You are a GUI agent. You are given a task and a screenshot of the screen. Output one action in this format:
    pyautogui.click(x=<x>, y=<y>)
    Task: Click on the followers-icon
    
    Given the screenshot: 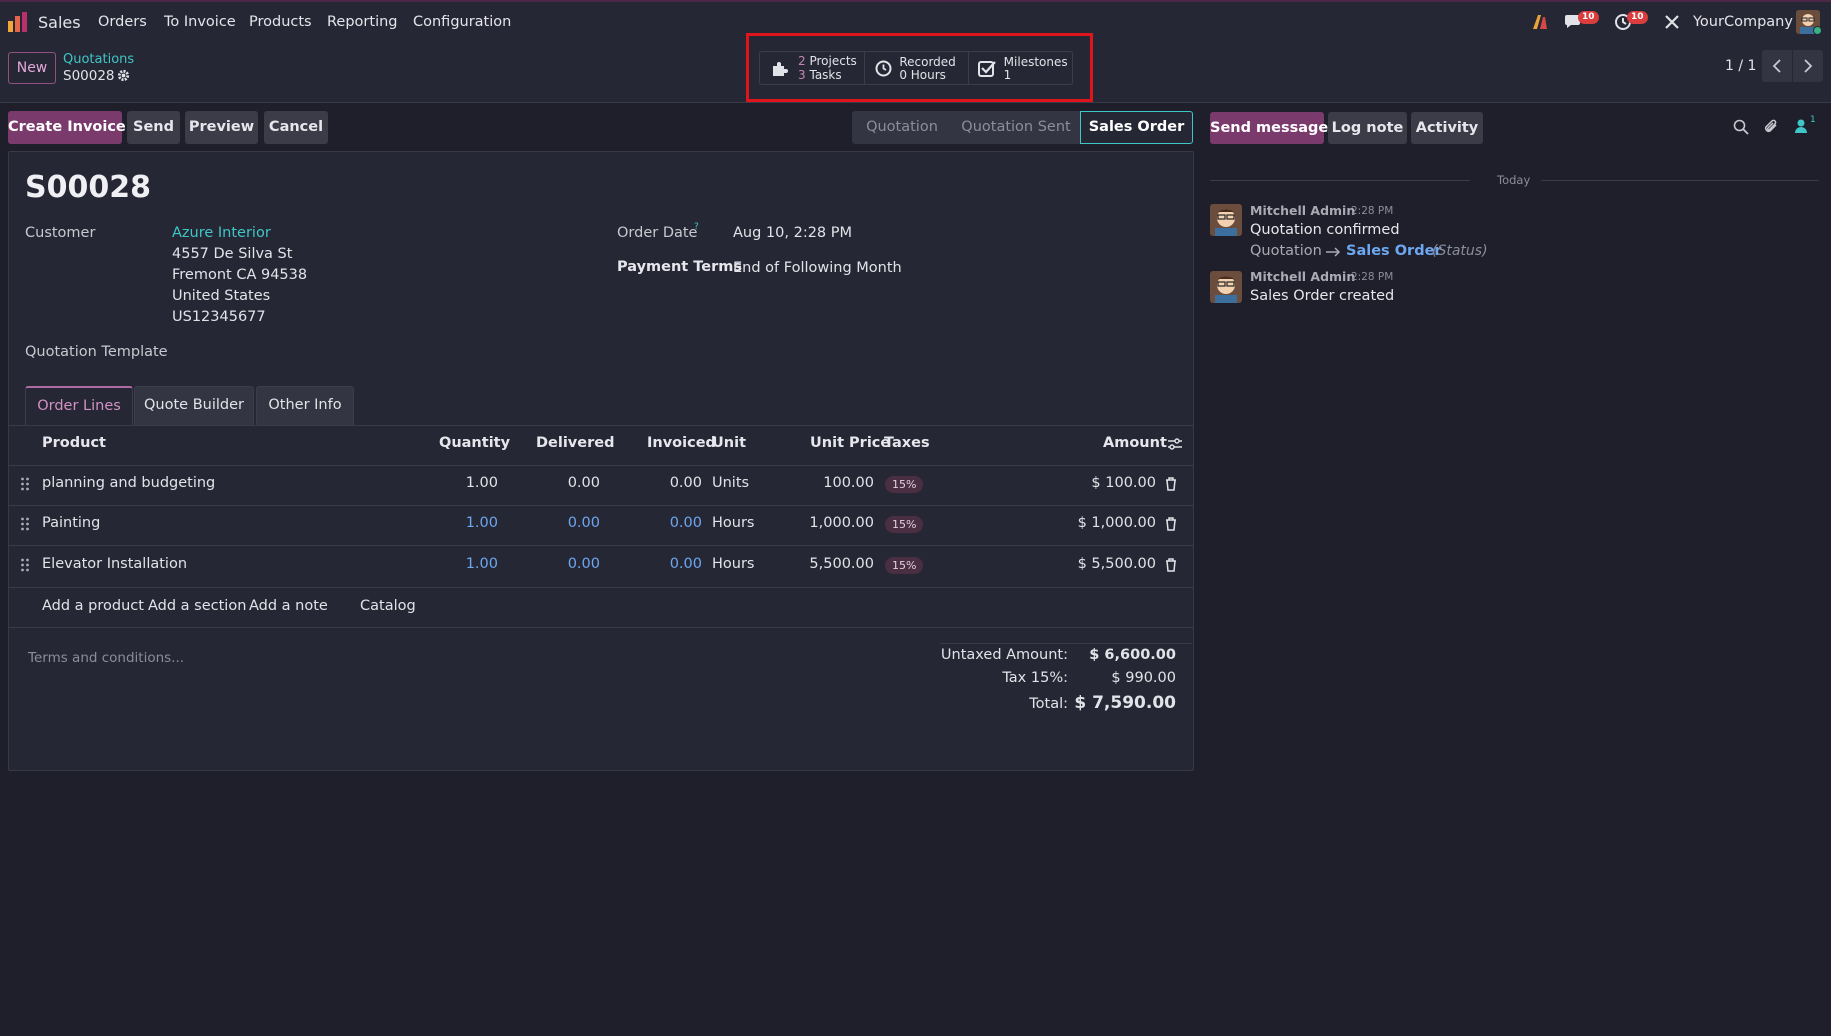 What is the action you would take?
    pyautogui.click(x=1801, y=126)
    